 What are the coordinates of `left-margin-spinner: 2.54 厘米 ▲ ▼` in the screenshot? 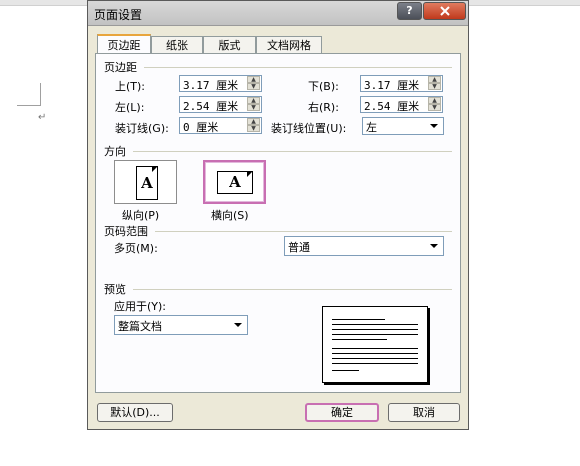 It's located at (220, 104).